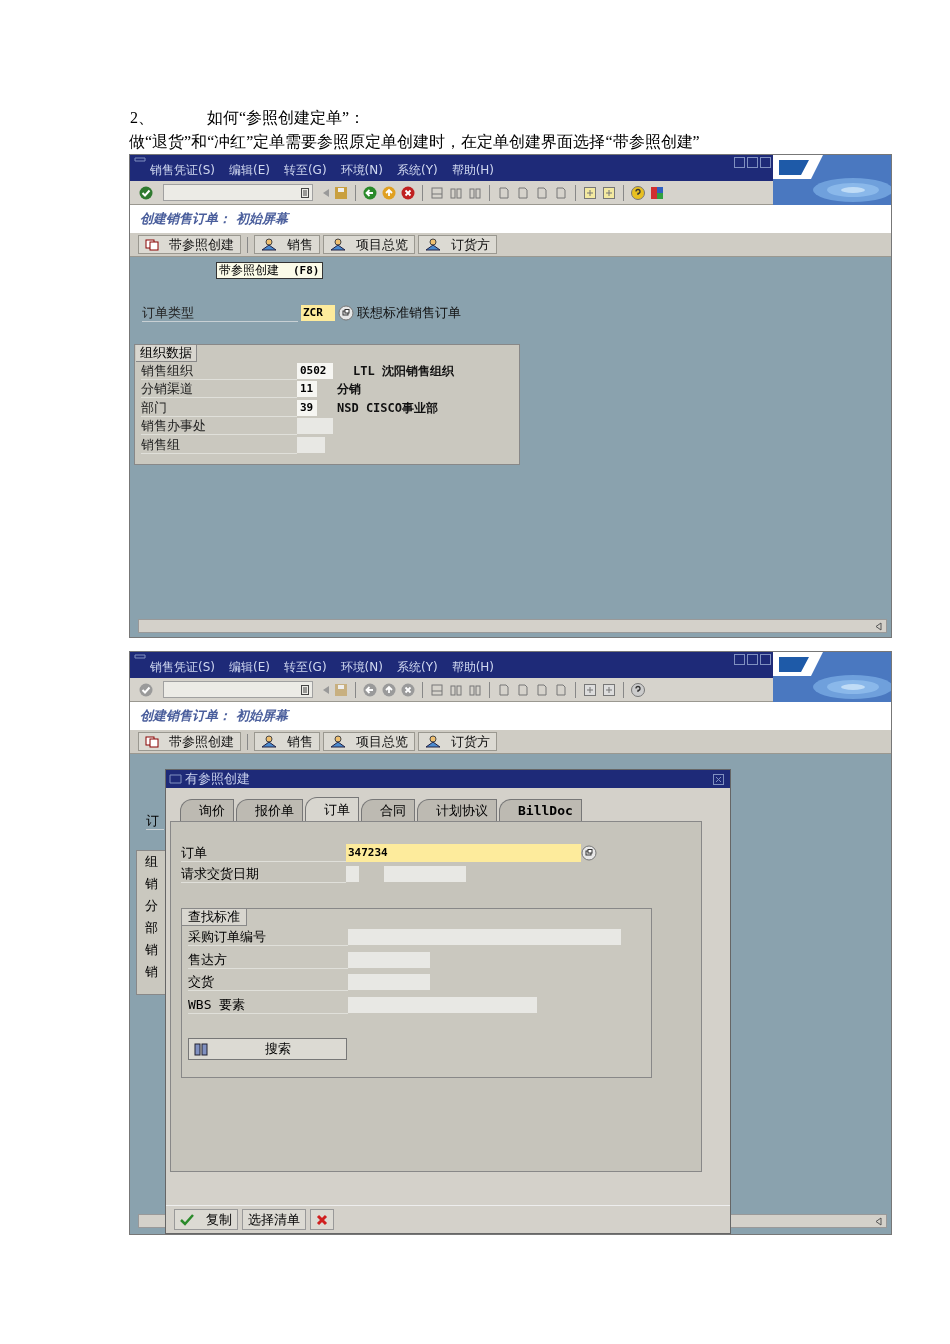  I want to click on field-label: 销售办事处, so click(219, 426).